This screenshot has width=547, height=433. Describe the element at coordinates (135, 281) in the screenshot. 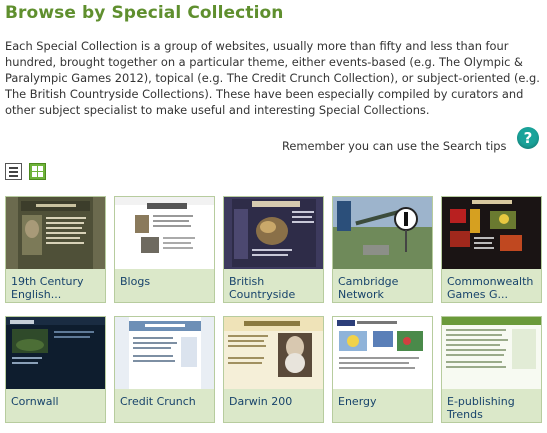

I see `collection-label: Blogs` at that location.